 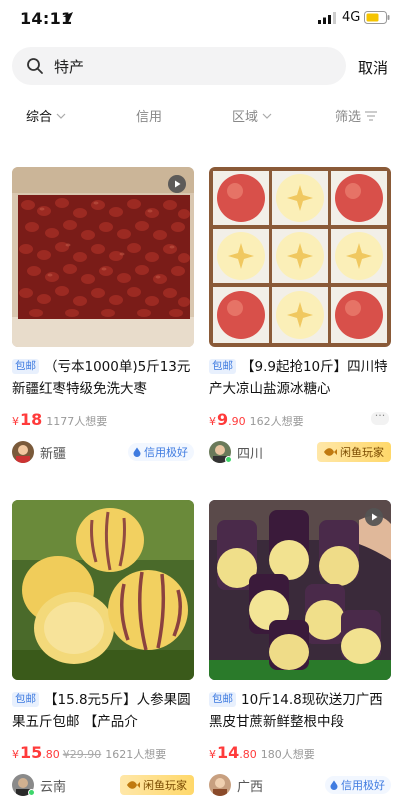 What do you see at coordinates (228, 752) in the screenshot?
I see `price-integer: 14` at bounding box center [228, 752].